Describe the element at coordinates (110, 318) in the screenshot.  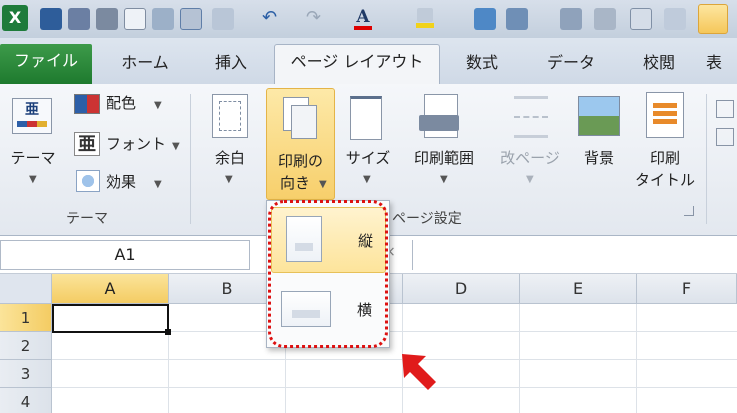
I see `active-cell-a1` at that location.